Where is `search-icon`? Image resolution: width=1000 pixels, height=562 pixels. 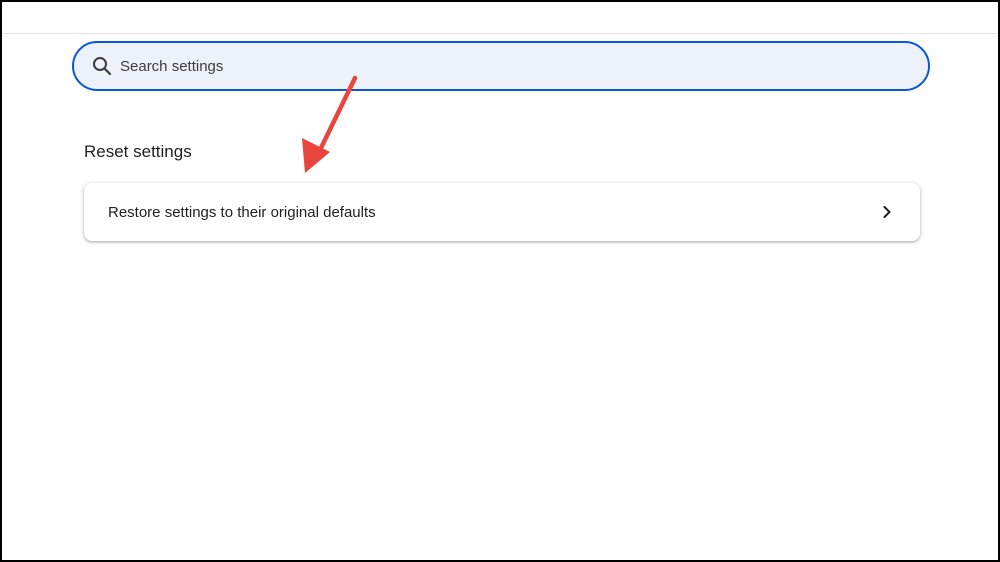
search-icon is located at coordinates (102, 66).